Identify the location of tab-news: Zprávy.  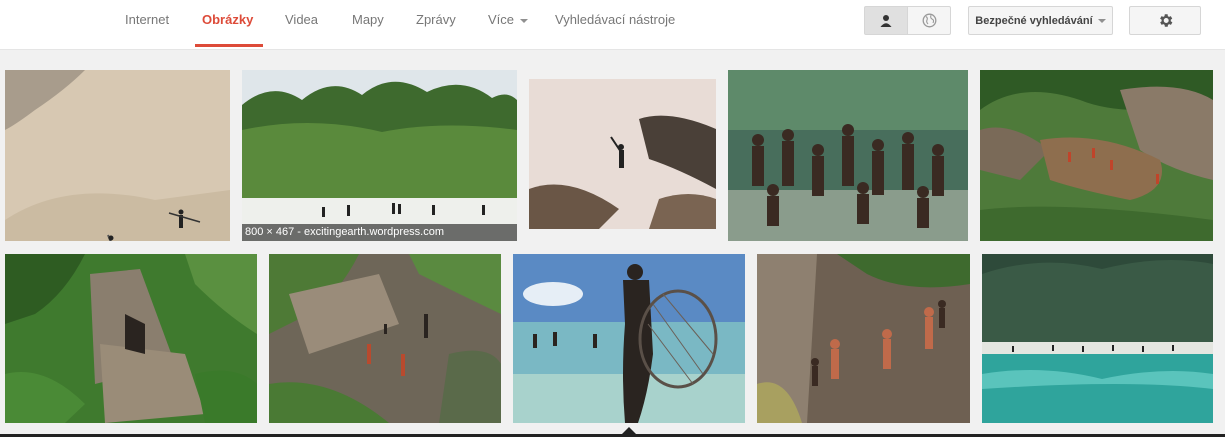
(436, 25).